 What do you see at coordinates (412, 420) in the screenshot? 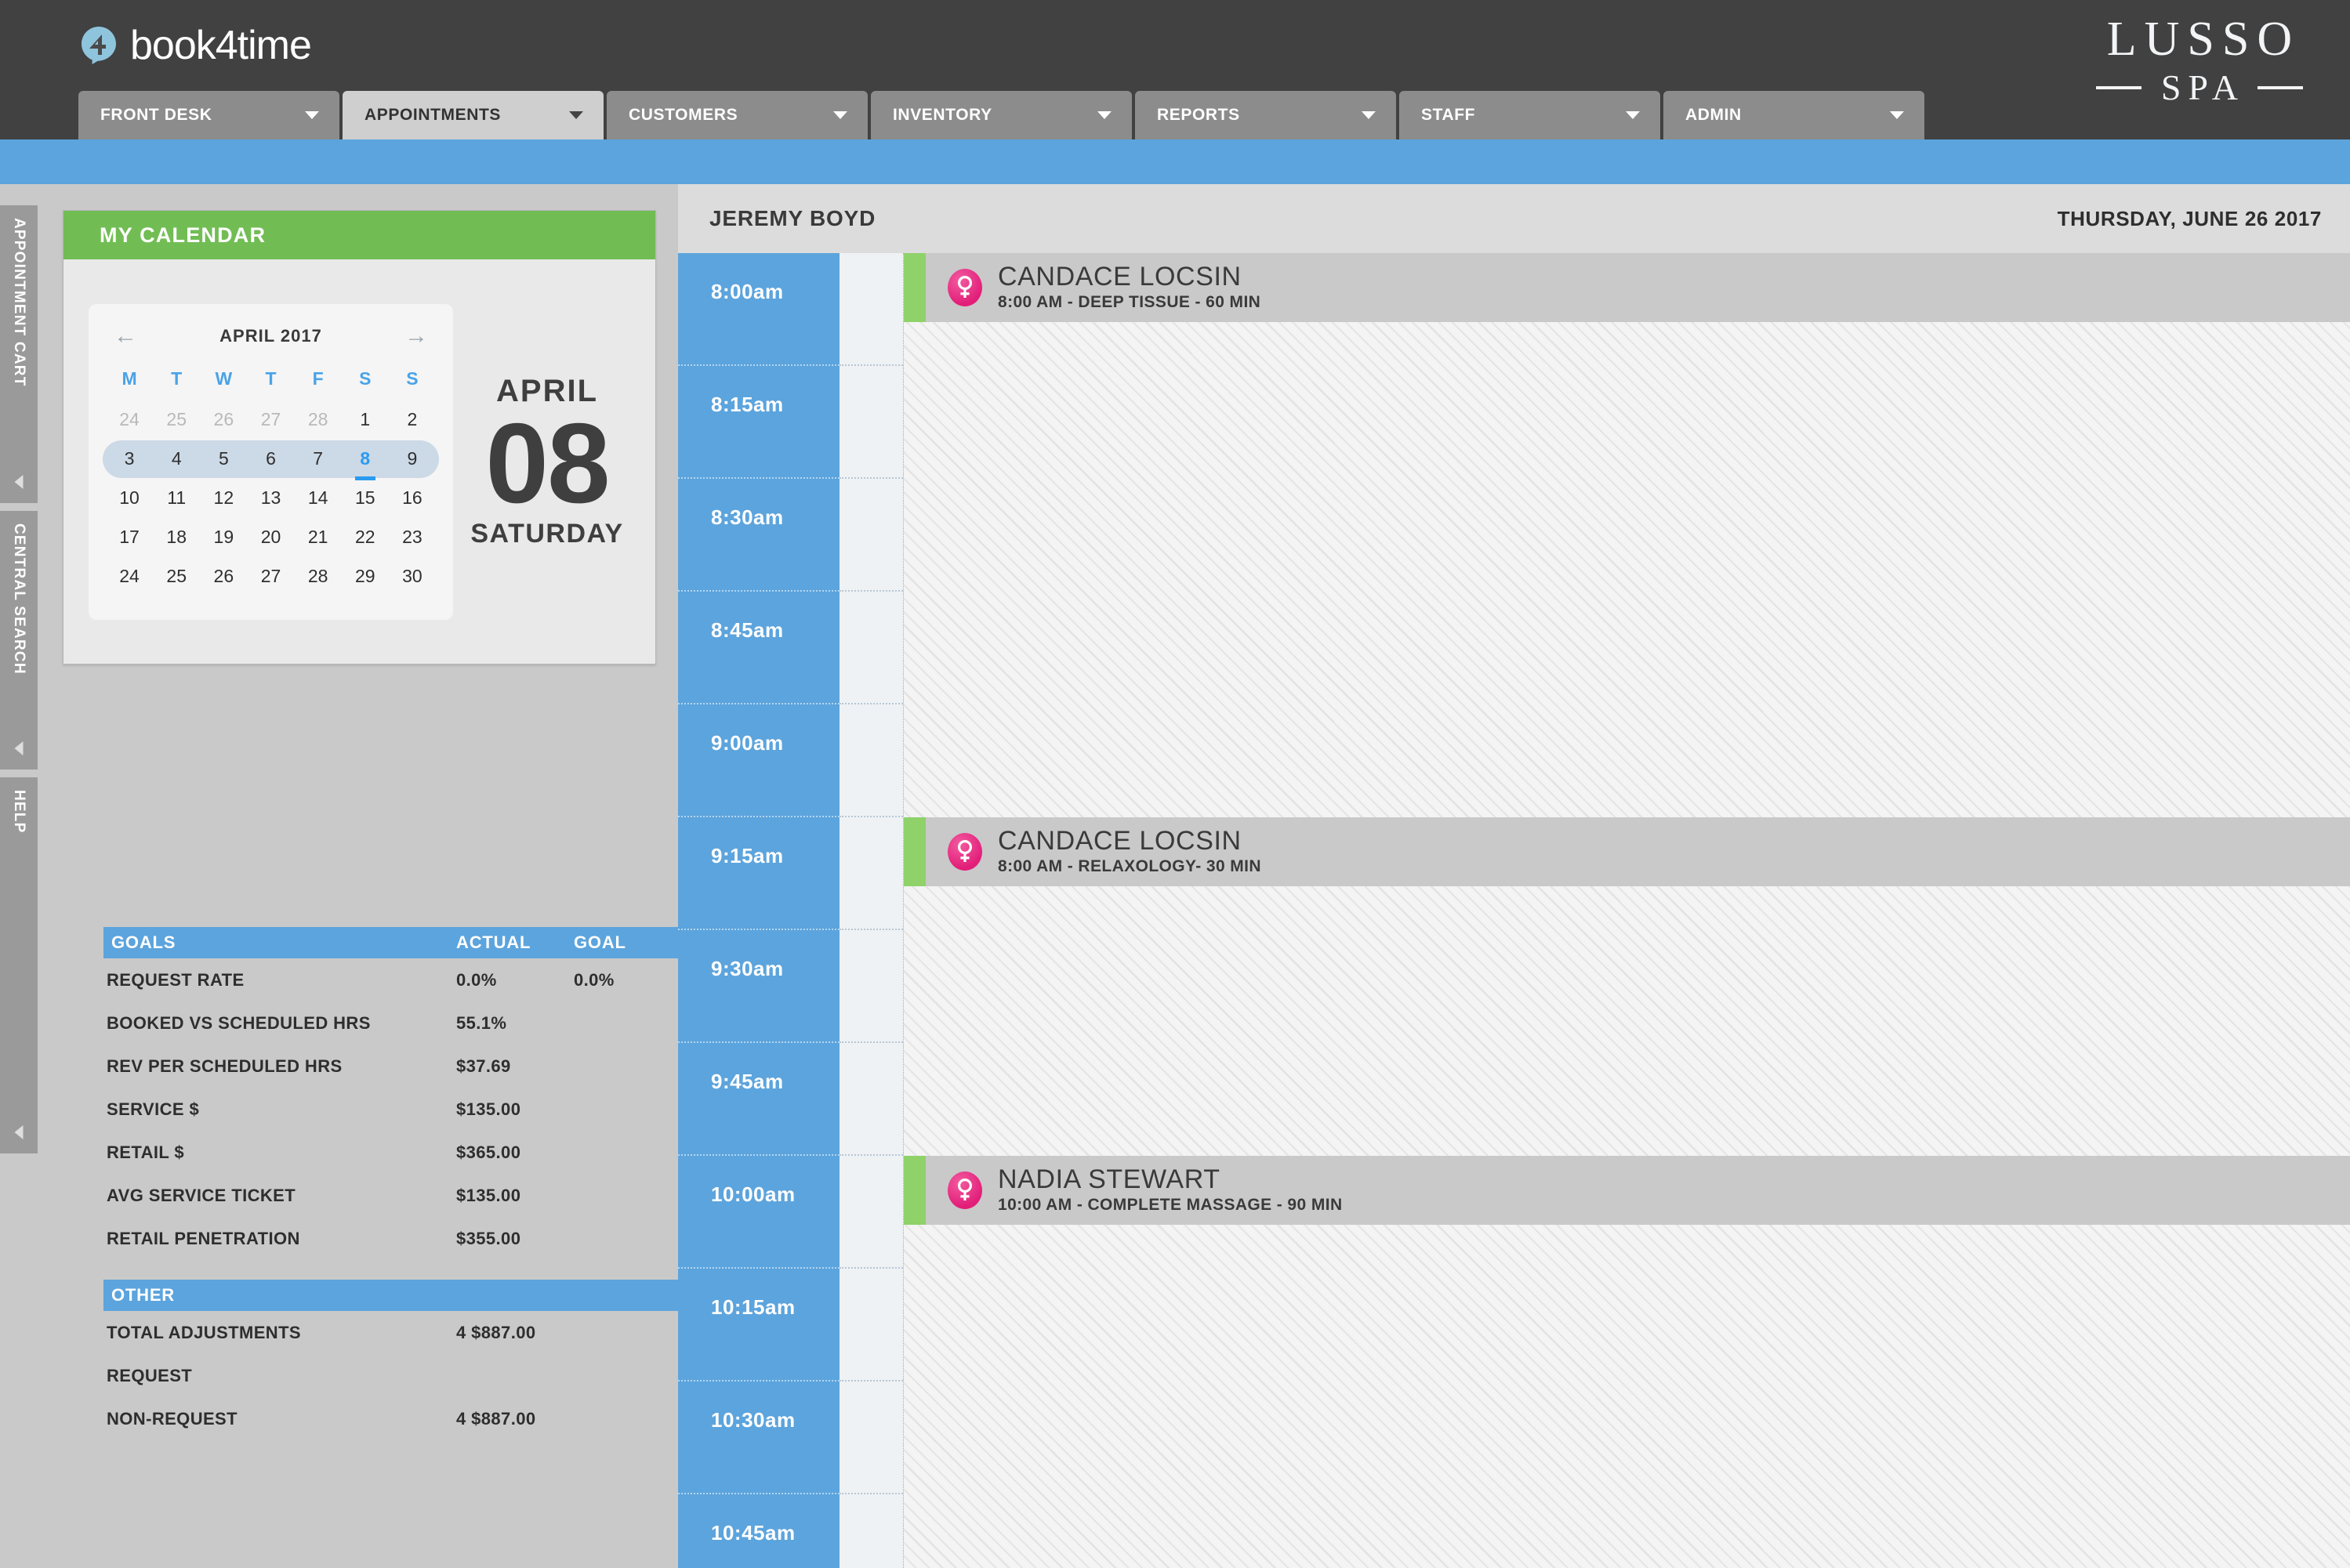
I see `calendar-day: 2` at bounding box center [412, 420].